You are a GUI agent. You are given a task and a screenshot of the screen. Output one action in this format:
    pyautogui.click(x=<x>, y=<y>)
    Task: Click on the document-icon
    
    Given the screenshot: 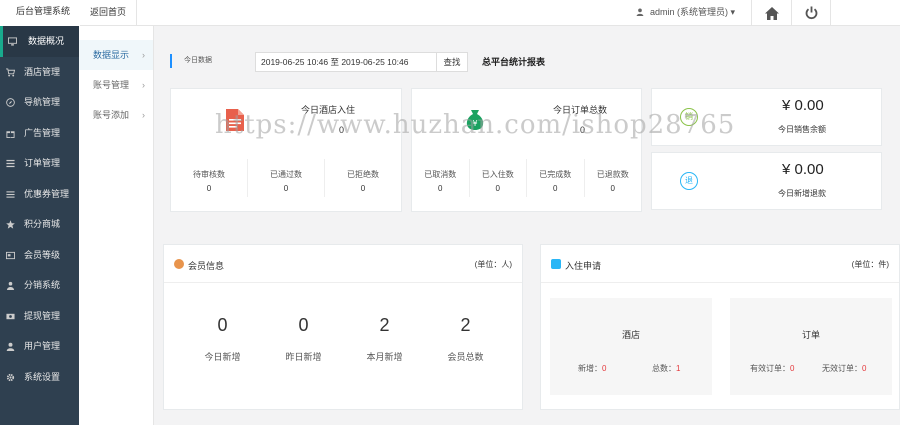 What is the action you would take?
    pyautogui.click(x=235, y=120)
    